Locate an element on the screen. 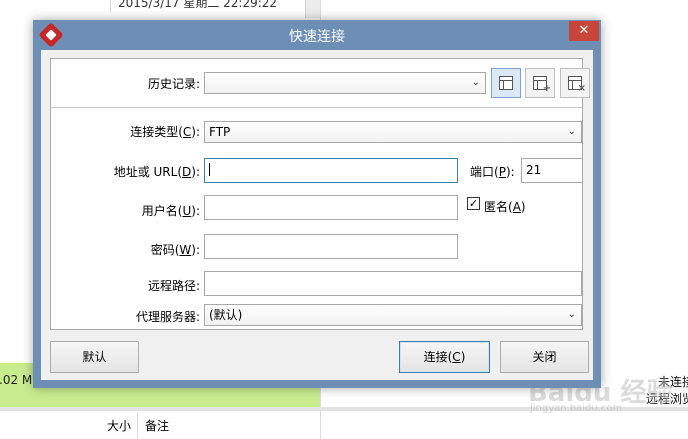 This screenshot has width=688, height=439. plus-icon: + is located at coordinates (546, 88).